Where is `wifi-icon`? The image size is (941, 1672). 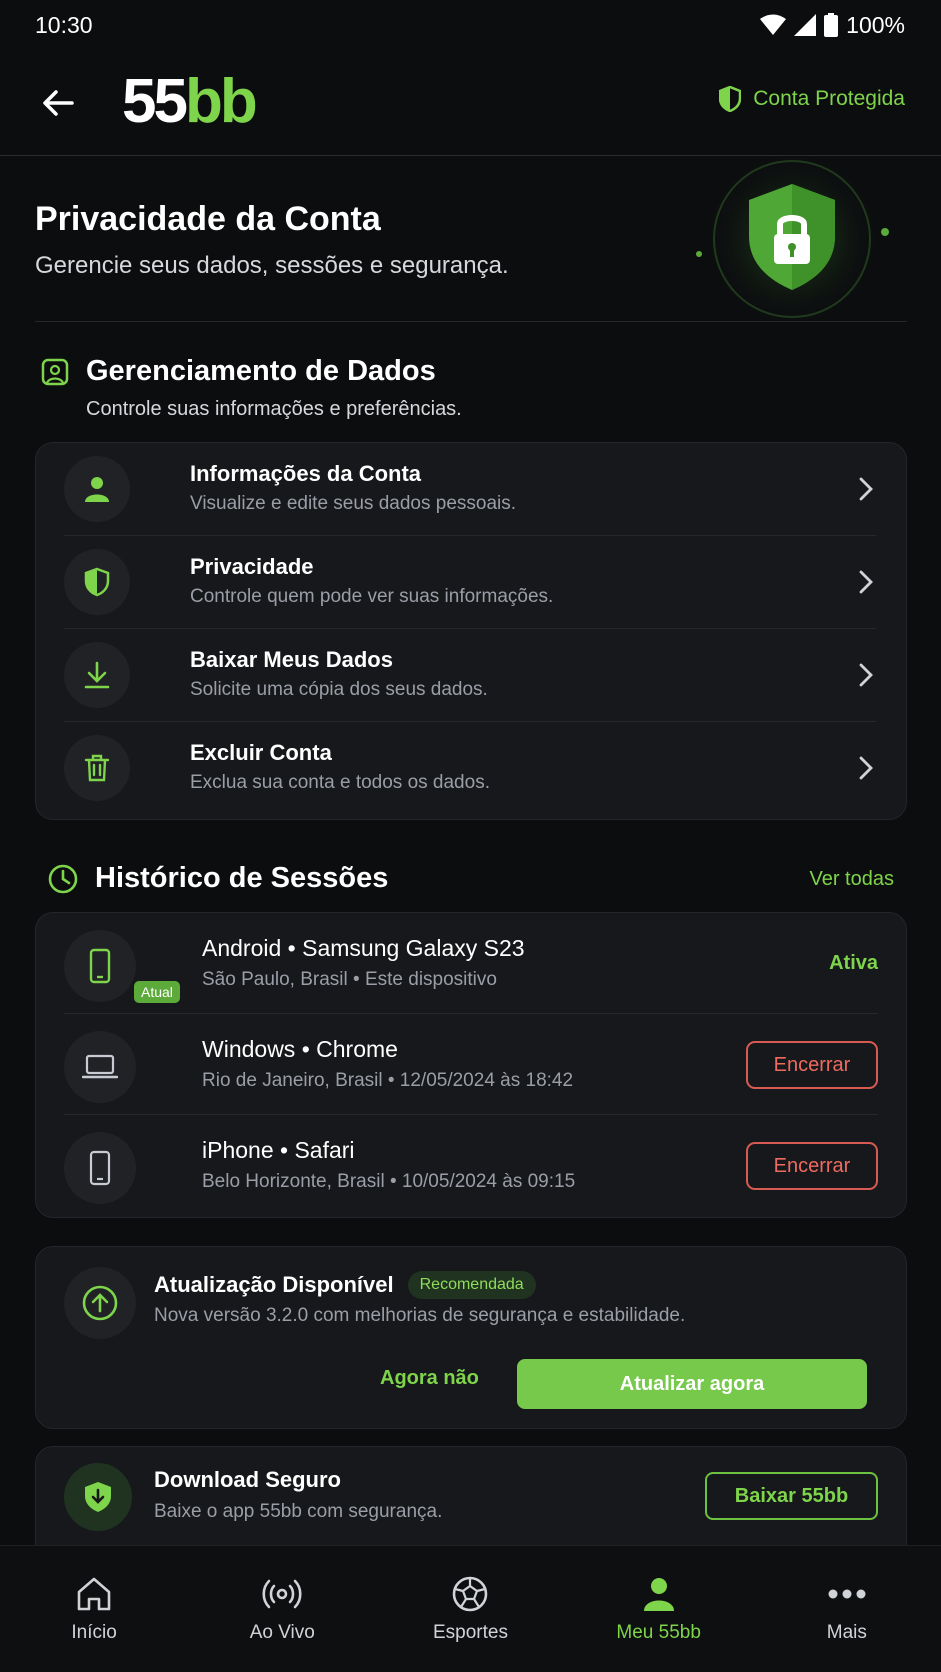 wifi-icon is located at coordinates (773, 24).